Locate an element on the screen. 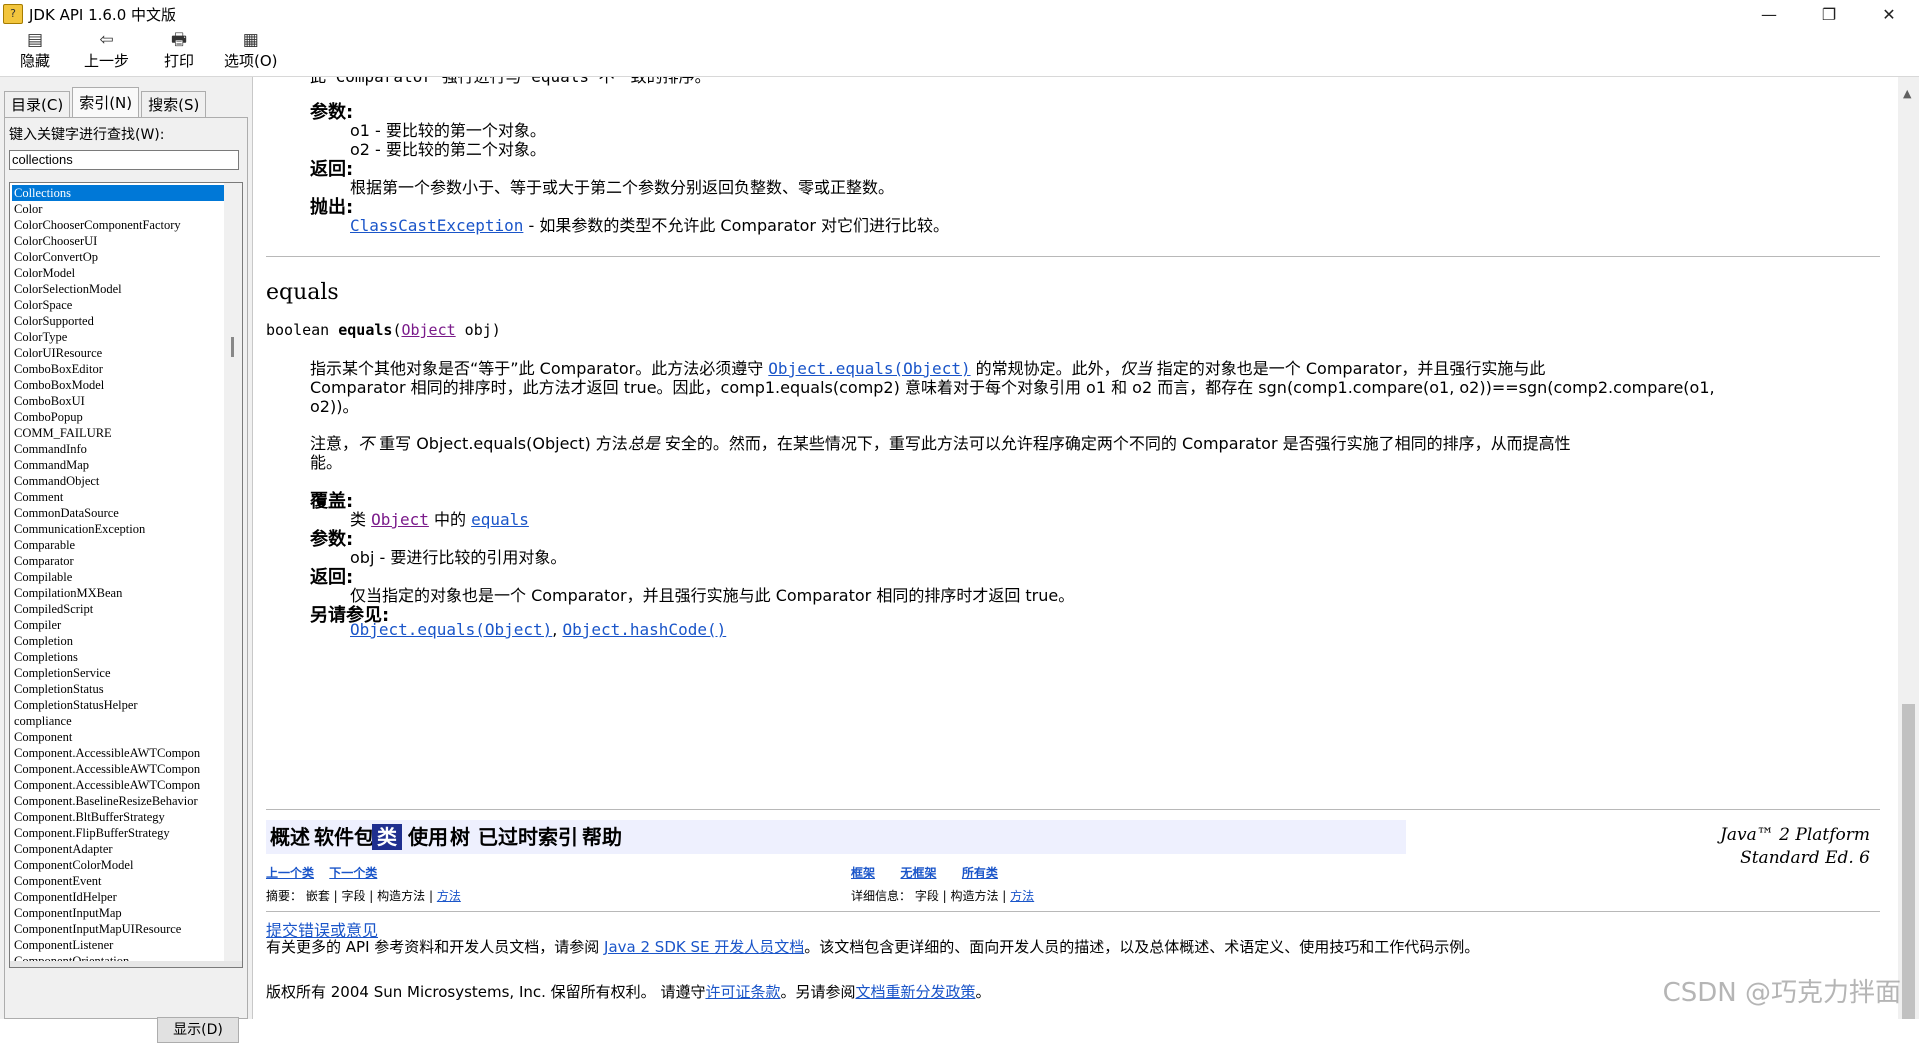 The image size is (1919, 1043). index-list-item: Color is located at coordinates (118, 209).